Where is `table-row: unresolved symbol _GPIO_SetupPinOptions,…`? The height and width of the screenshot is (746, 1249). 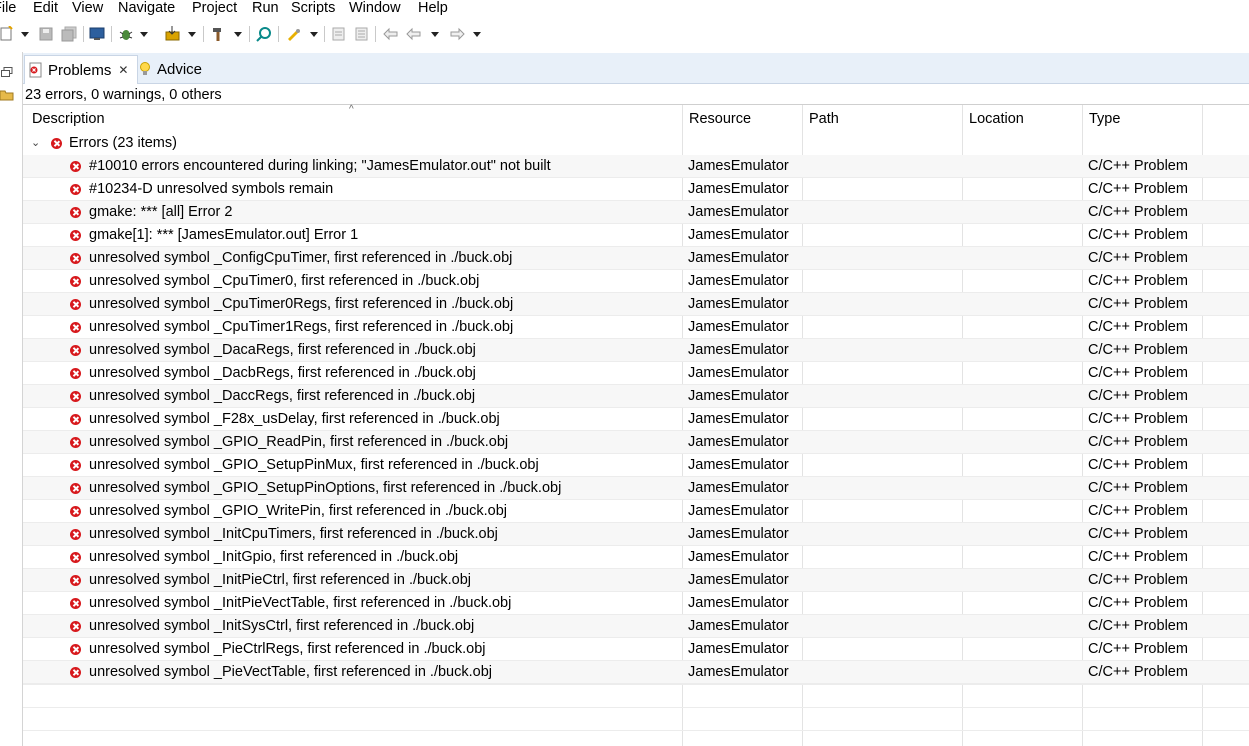
table-row: unresolved symbol _GPIO_SetupPinOptions,… is located at coordinates (636, 488).